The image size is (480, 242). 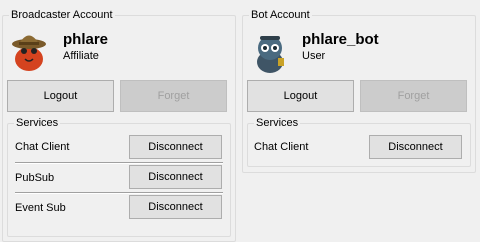 I want to click on bot-account-title: Bot Account, so click(x=280, y=15).